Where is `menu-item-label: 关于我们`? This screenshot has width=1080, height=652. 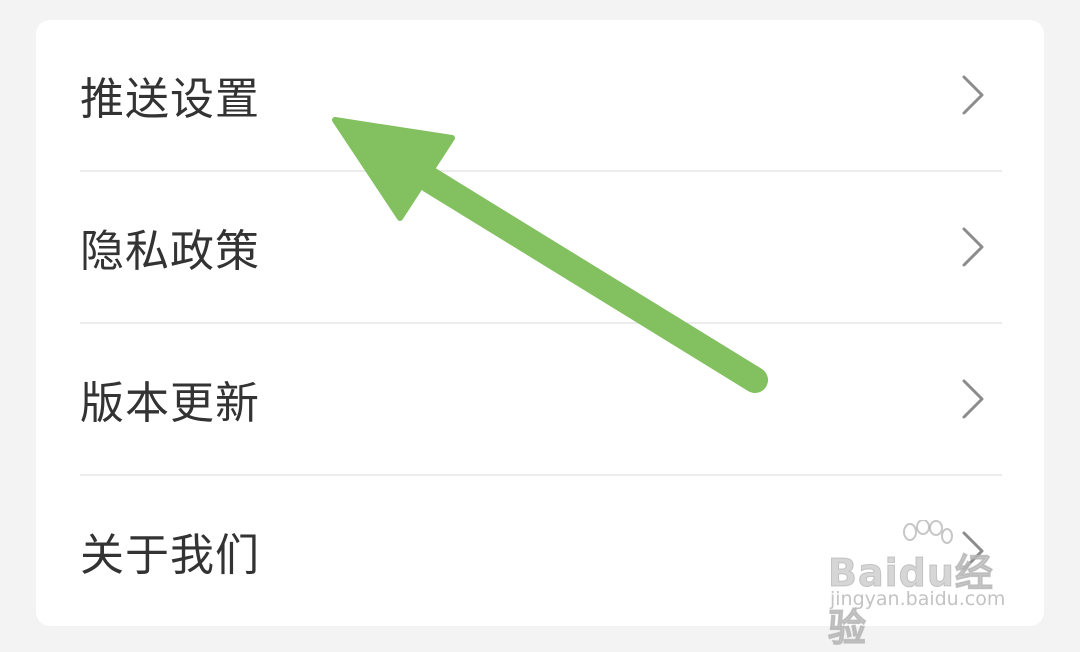
menu-item-label: 关于我们 is located at coordinates (170, 555).